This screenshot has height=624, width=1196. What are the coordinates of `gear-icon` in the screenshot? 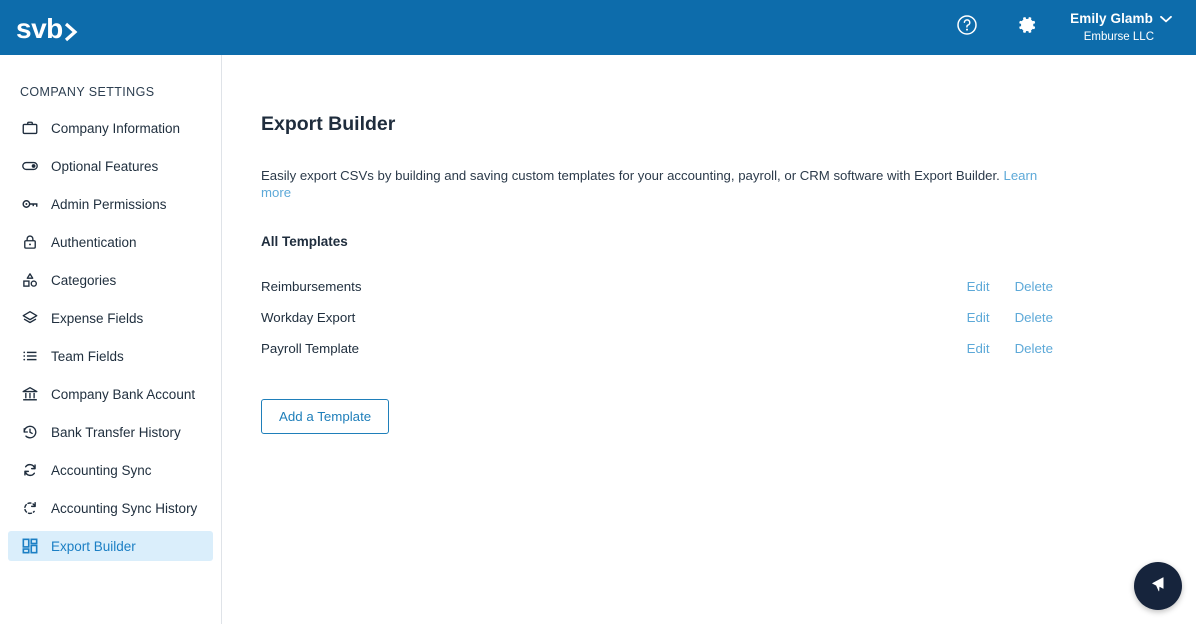 It's located at (1027, 27).